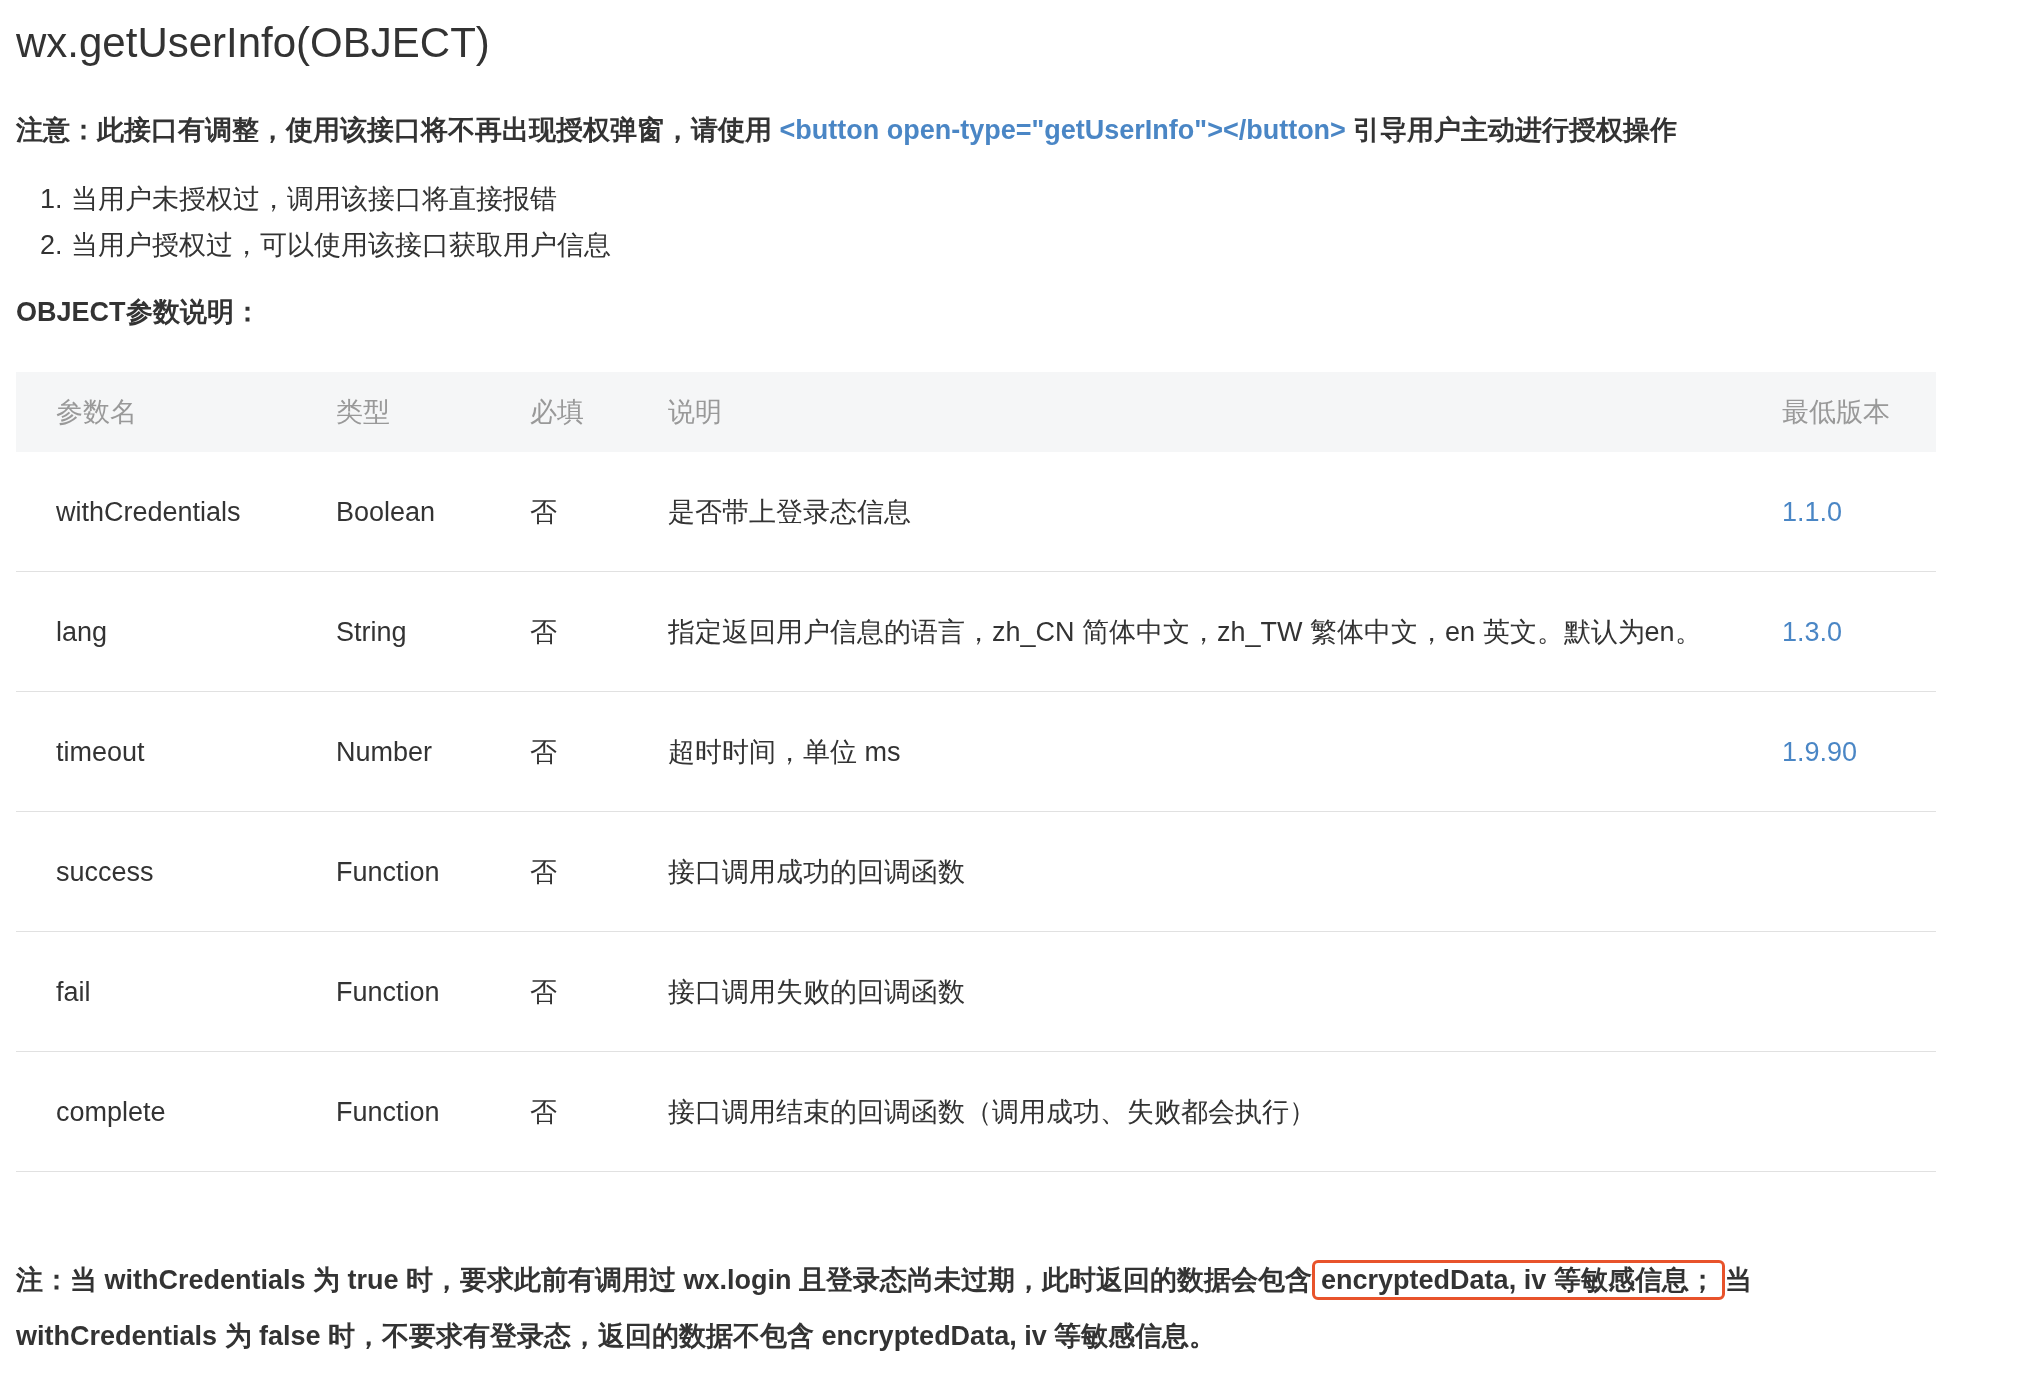  What do you see at coordinates (847, 130) in the screenshot?
I see `notice-text: 注意：此接口有调整，使用该接口将不再出现授权弹窗，请使用 <button open-type="getUserInfo"></button> 引导用户主动进行授权操作` at bounding box center [847, 130].